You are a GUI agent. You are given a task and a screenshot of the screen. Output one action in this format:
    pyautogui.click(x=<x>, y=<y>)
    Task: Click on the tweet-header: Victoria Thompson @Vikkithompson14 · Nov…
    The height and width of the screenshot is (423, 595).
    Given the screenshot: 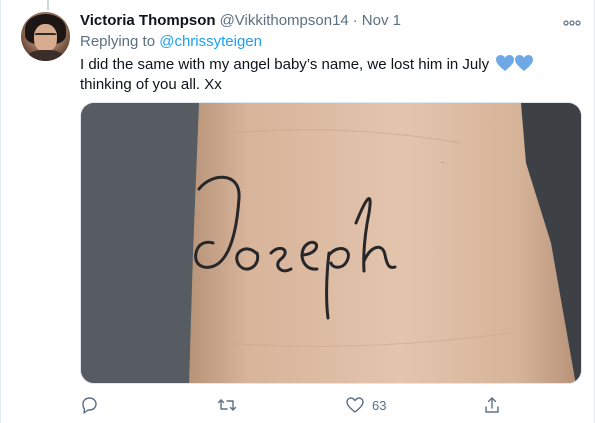 What is the action you would take?
    pyautogui.click(x=240, y=22)
    